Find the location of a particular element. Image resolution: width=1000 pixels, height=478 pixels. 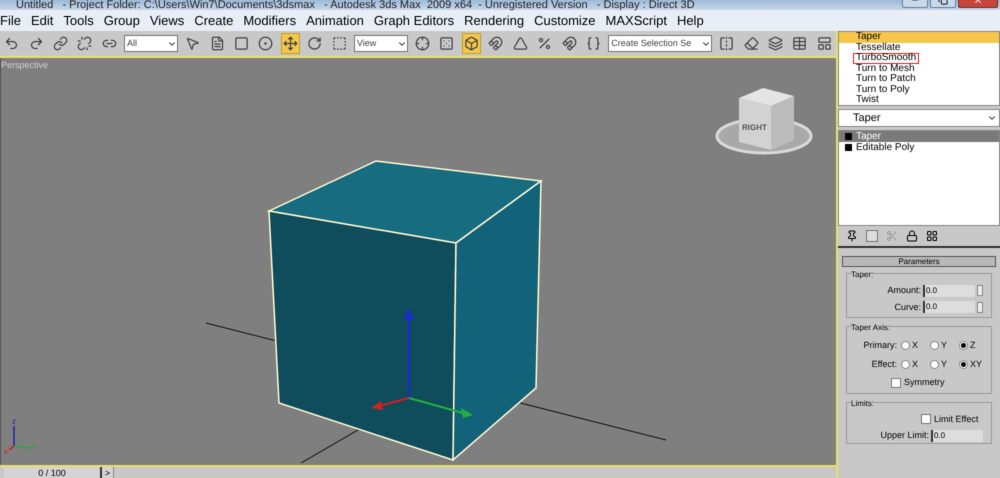

axis-label: y is located at coordinates (34, 444).